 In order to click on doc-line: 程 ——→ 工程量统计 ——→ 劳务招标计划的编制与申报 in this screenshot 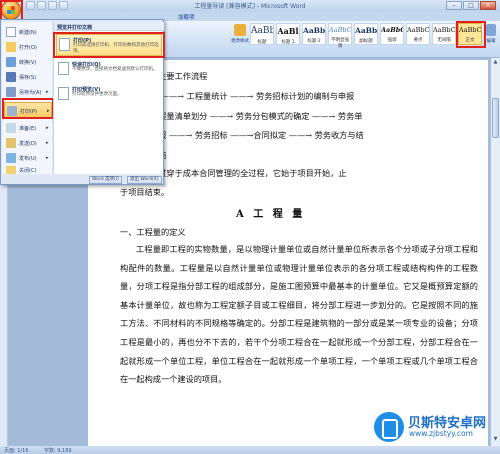, I will do `click(252, 96)`.